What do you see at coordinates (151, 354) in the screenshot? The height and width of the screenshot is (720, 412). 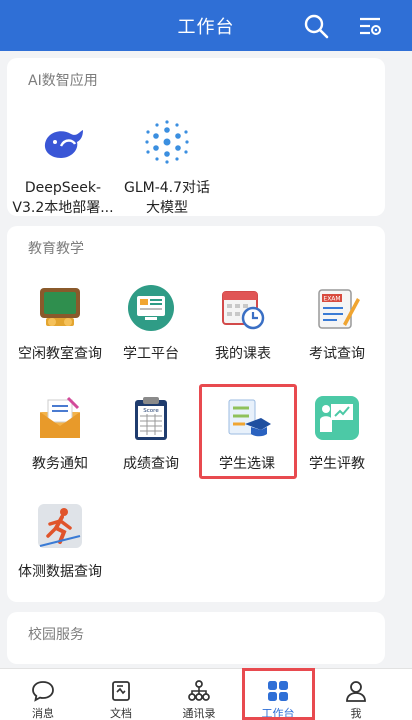 I see `app-label: 学工平台` at bounding box center [151, 354].